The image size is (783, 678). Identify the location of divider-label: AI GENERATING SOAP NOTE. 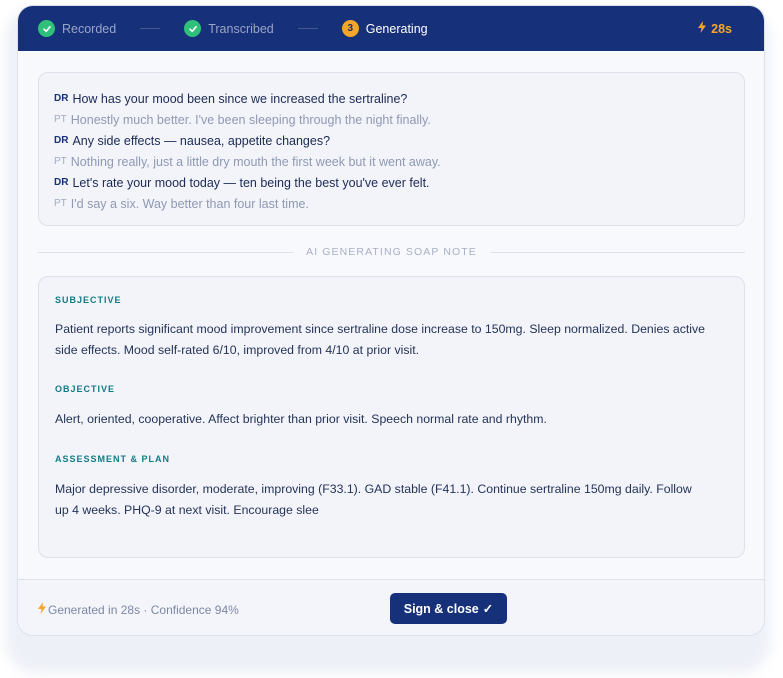
(391, 252).